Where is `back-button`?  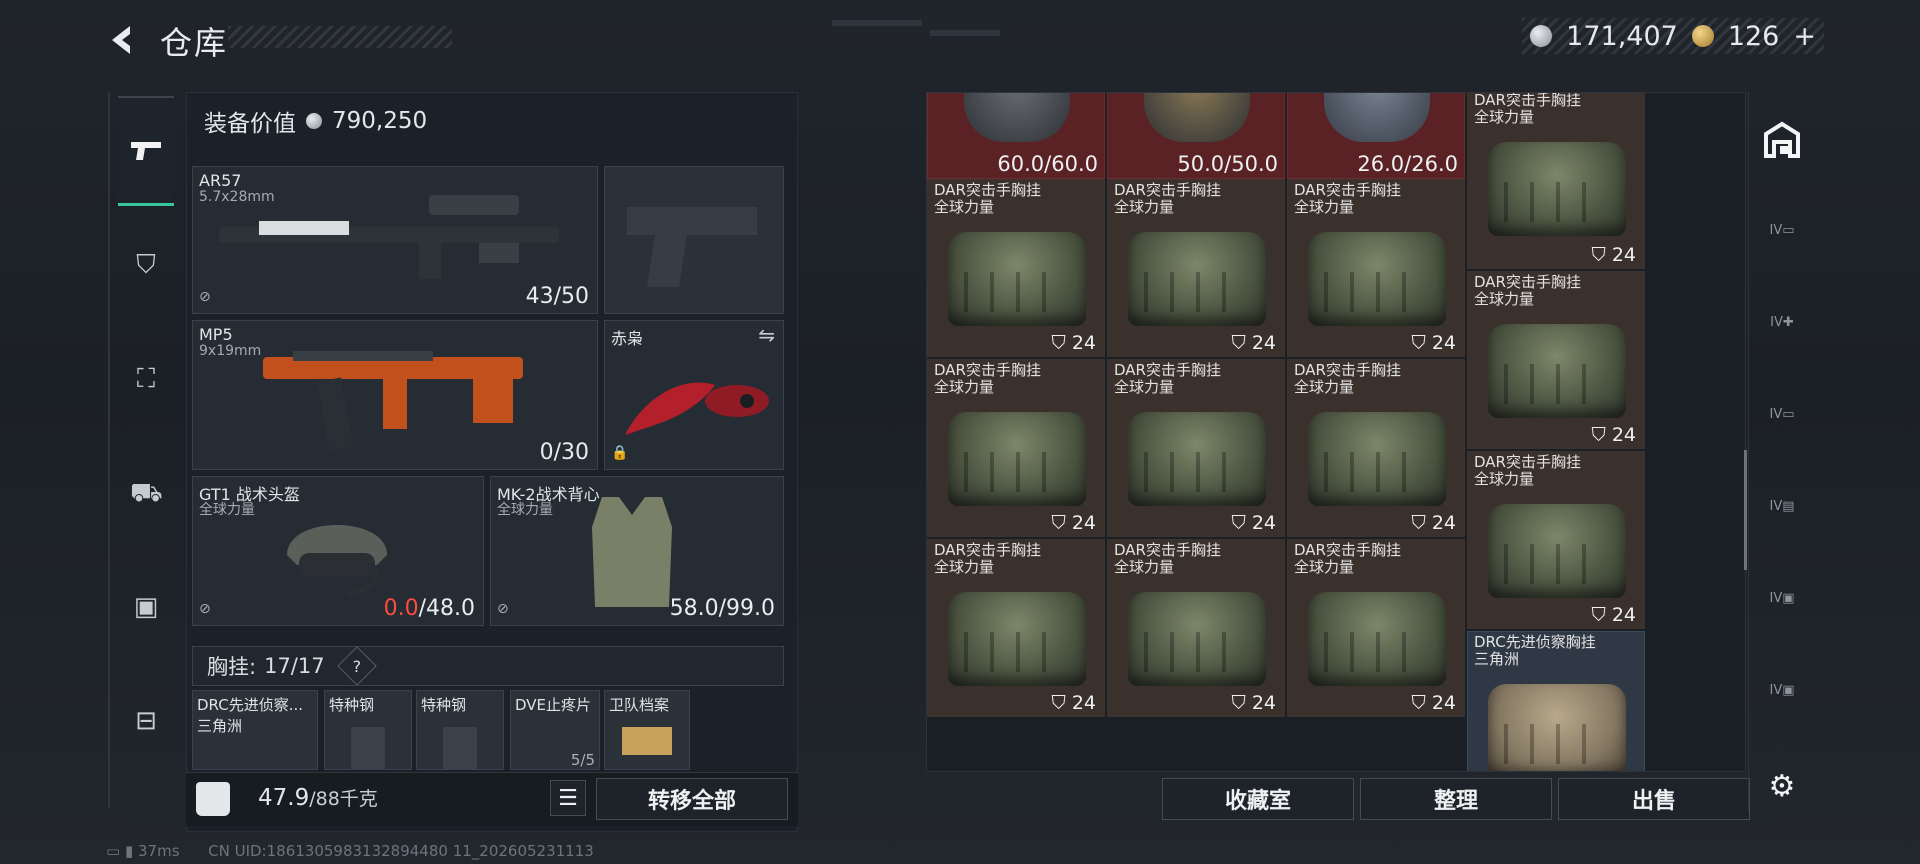 back-button is located at coordinates (122, 40).